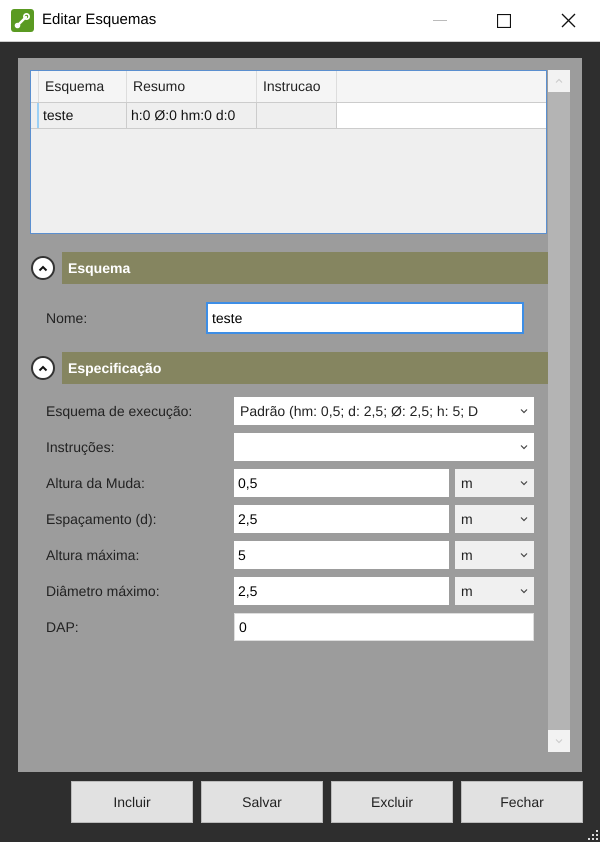 The height and width of the screenshot is (842, 600). What do you see at coordinates (262, 802) in the screenshot?
I see `action-button: Salvar` at bounding box center [262, 802].